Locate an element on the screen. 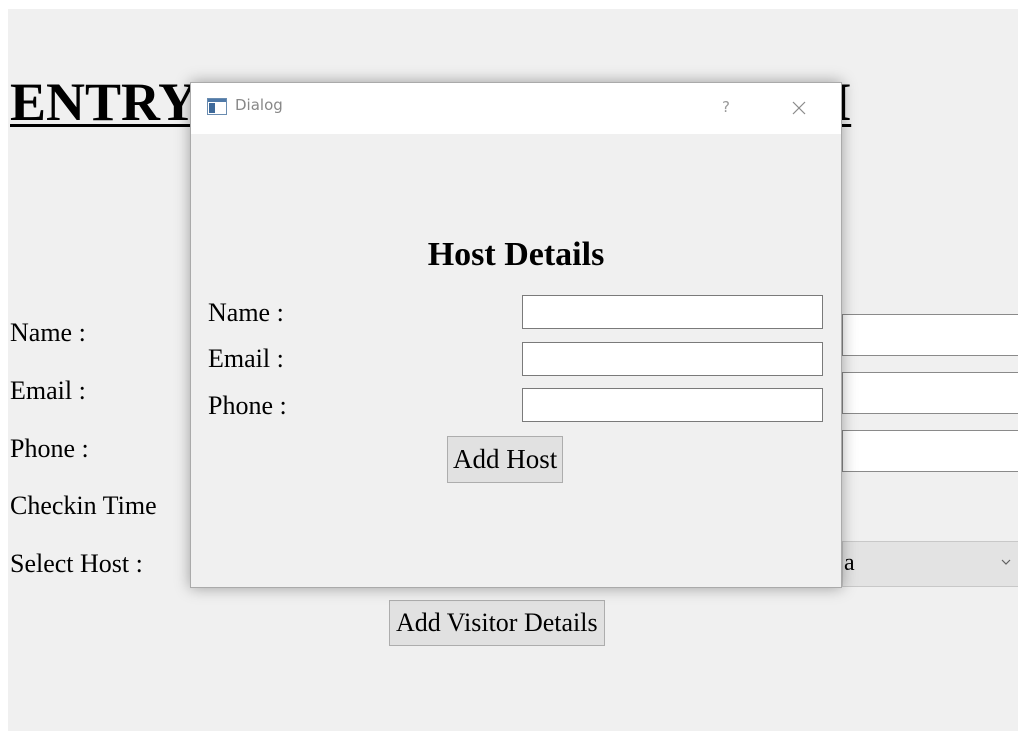 Image resolution: width=1018 pixels, height=731 pixels. dialog-title: Dialog is located at coordinates (259, 105).